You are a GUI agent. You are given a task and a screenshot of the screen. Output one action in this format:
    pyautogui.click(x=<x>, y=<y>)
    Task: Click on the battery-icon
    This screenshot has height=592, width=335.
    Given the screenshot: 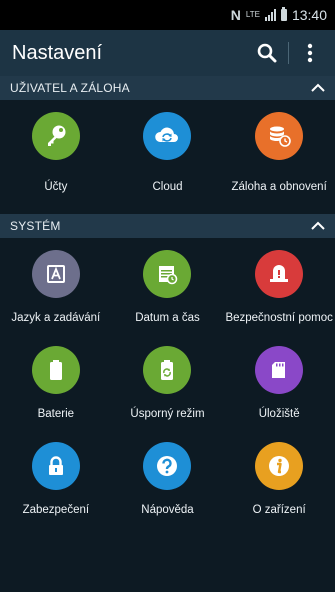 What is the action you would take?
    pyautogui.click(x=55, y=370)
    